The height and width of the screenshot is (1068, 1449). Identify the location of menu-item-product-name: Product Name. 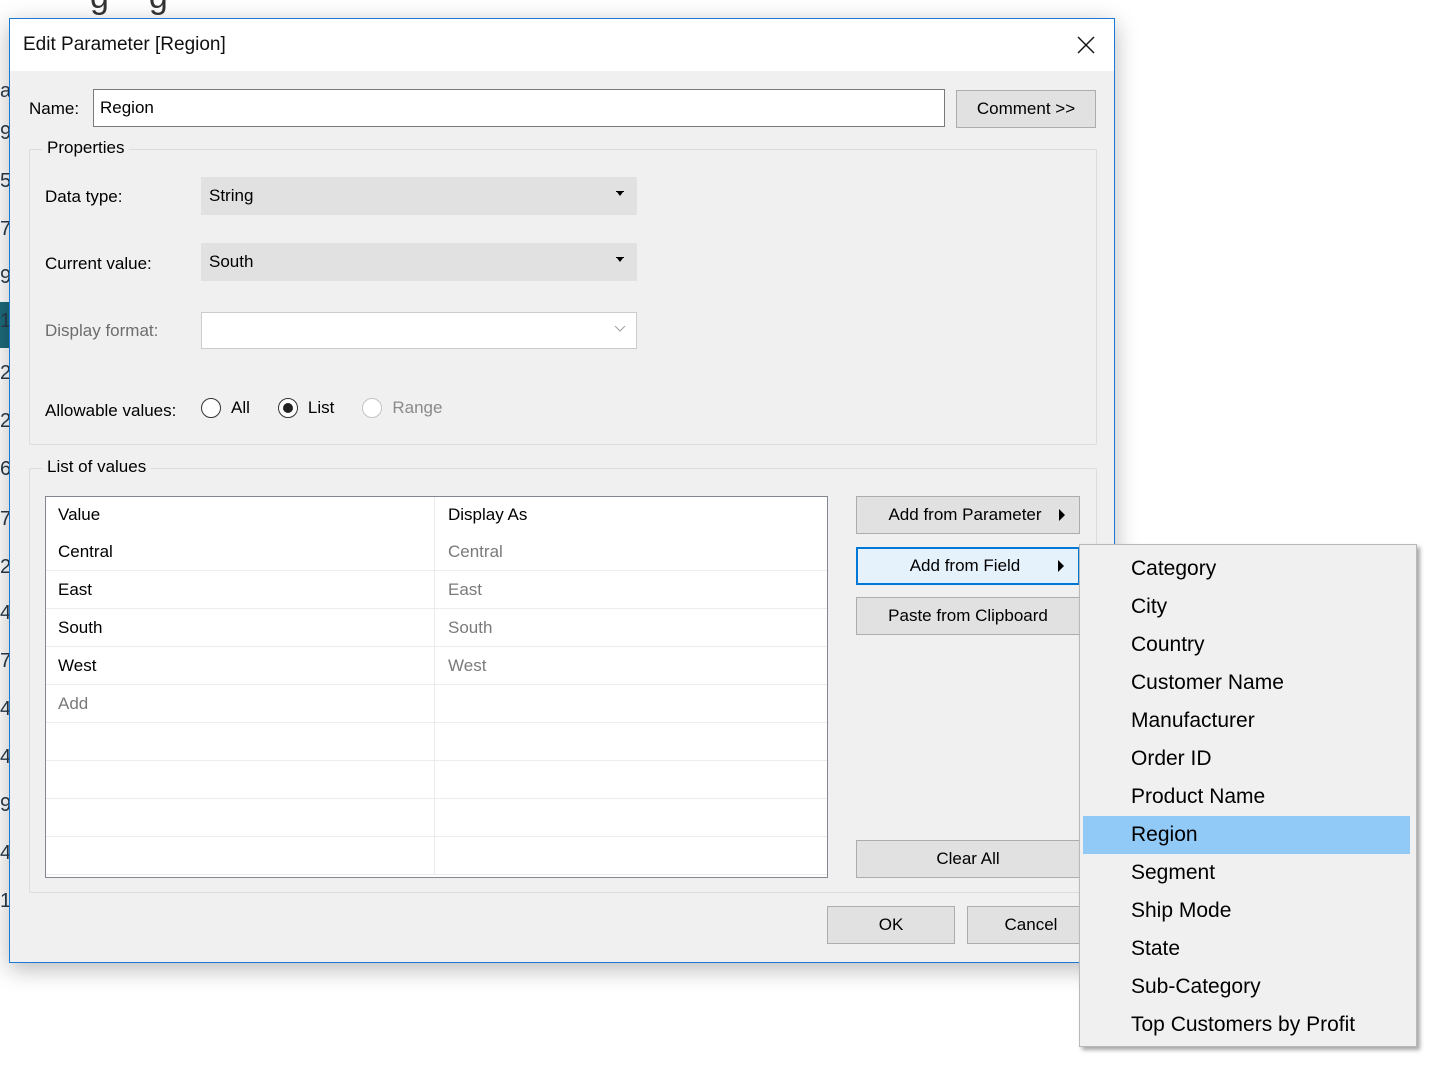
(1246, 797).